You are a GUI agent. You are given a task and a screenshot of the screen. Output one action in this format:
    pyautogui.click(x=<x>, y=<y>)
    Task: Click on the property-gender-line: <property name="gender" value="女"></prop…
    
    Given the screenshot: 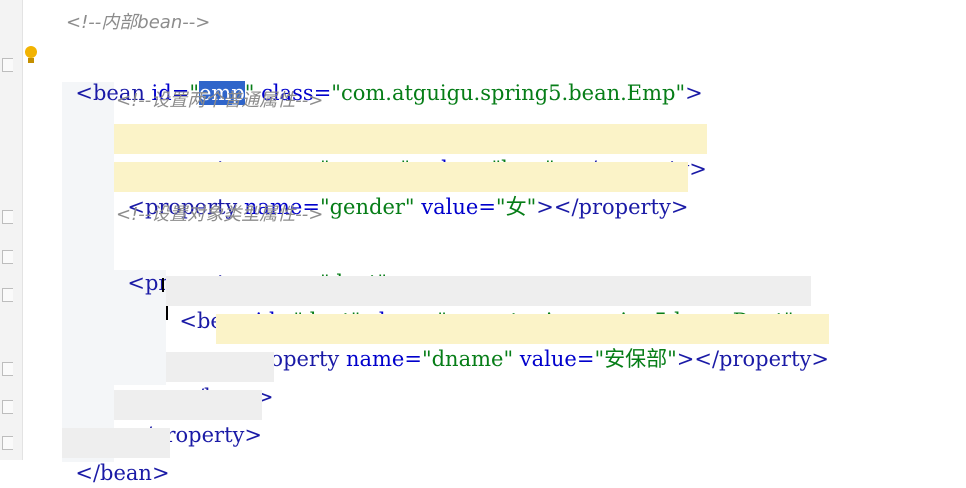 What is the action you would take?
    pyautogui.click(x=401, y=190)
    